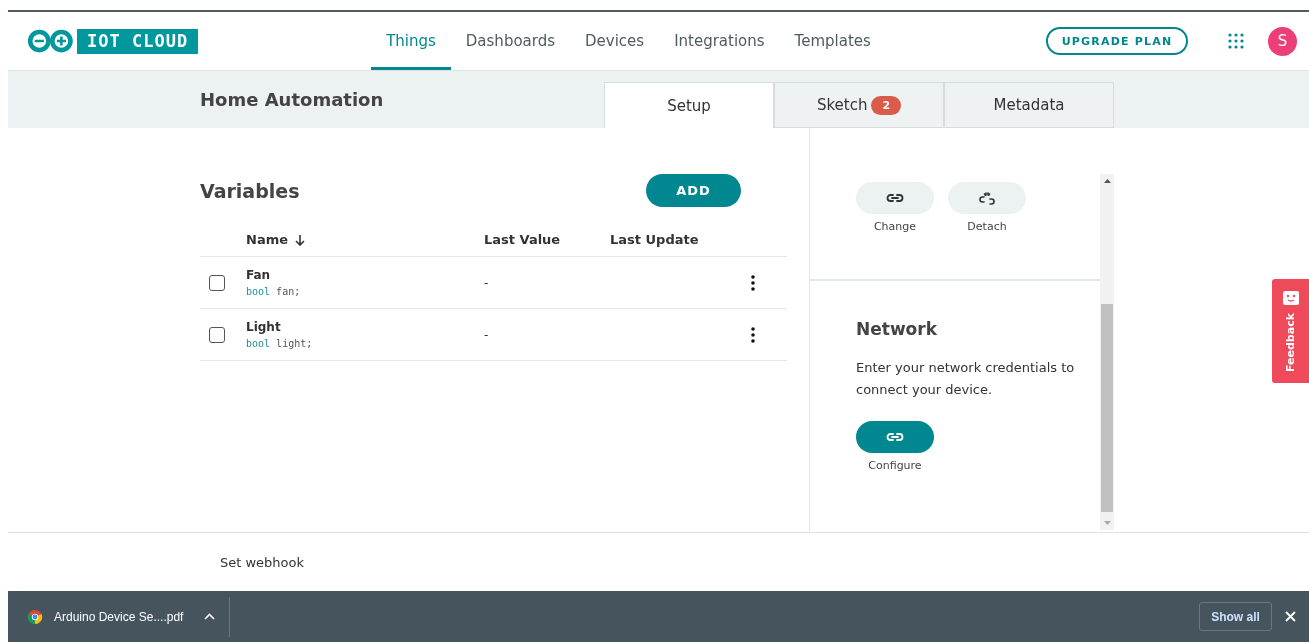  Describe the element at coordinates (654, 239) in the screenshot. I see `column-header: Last Update` at that location.